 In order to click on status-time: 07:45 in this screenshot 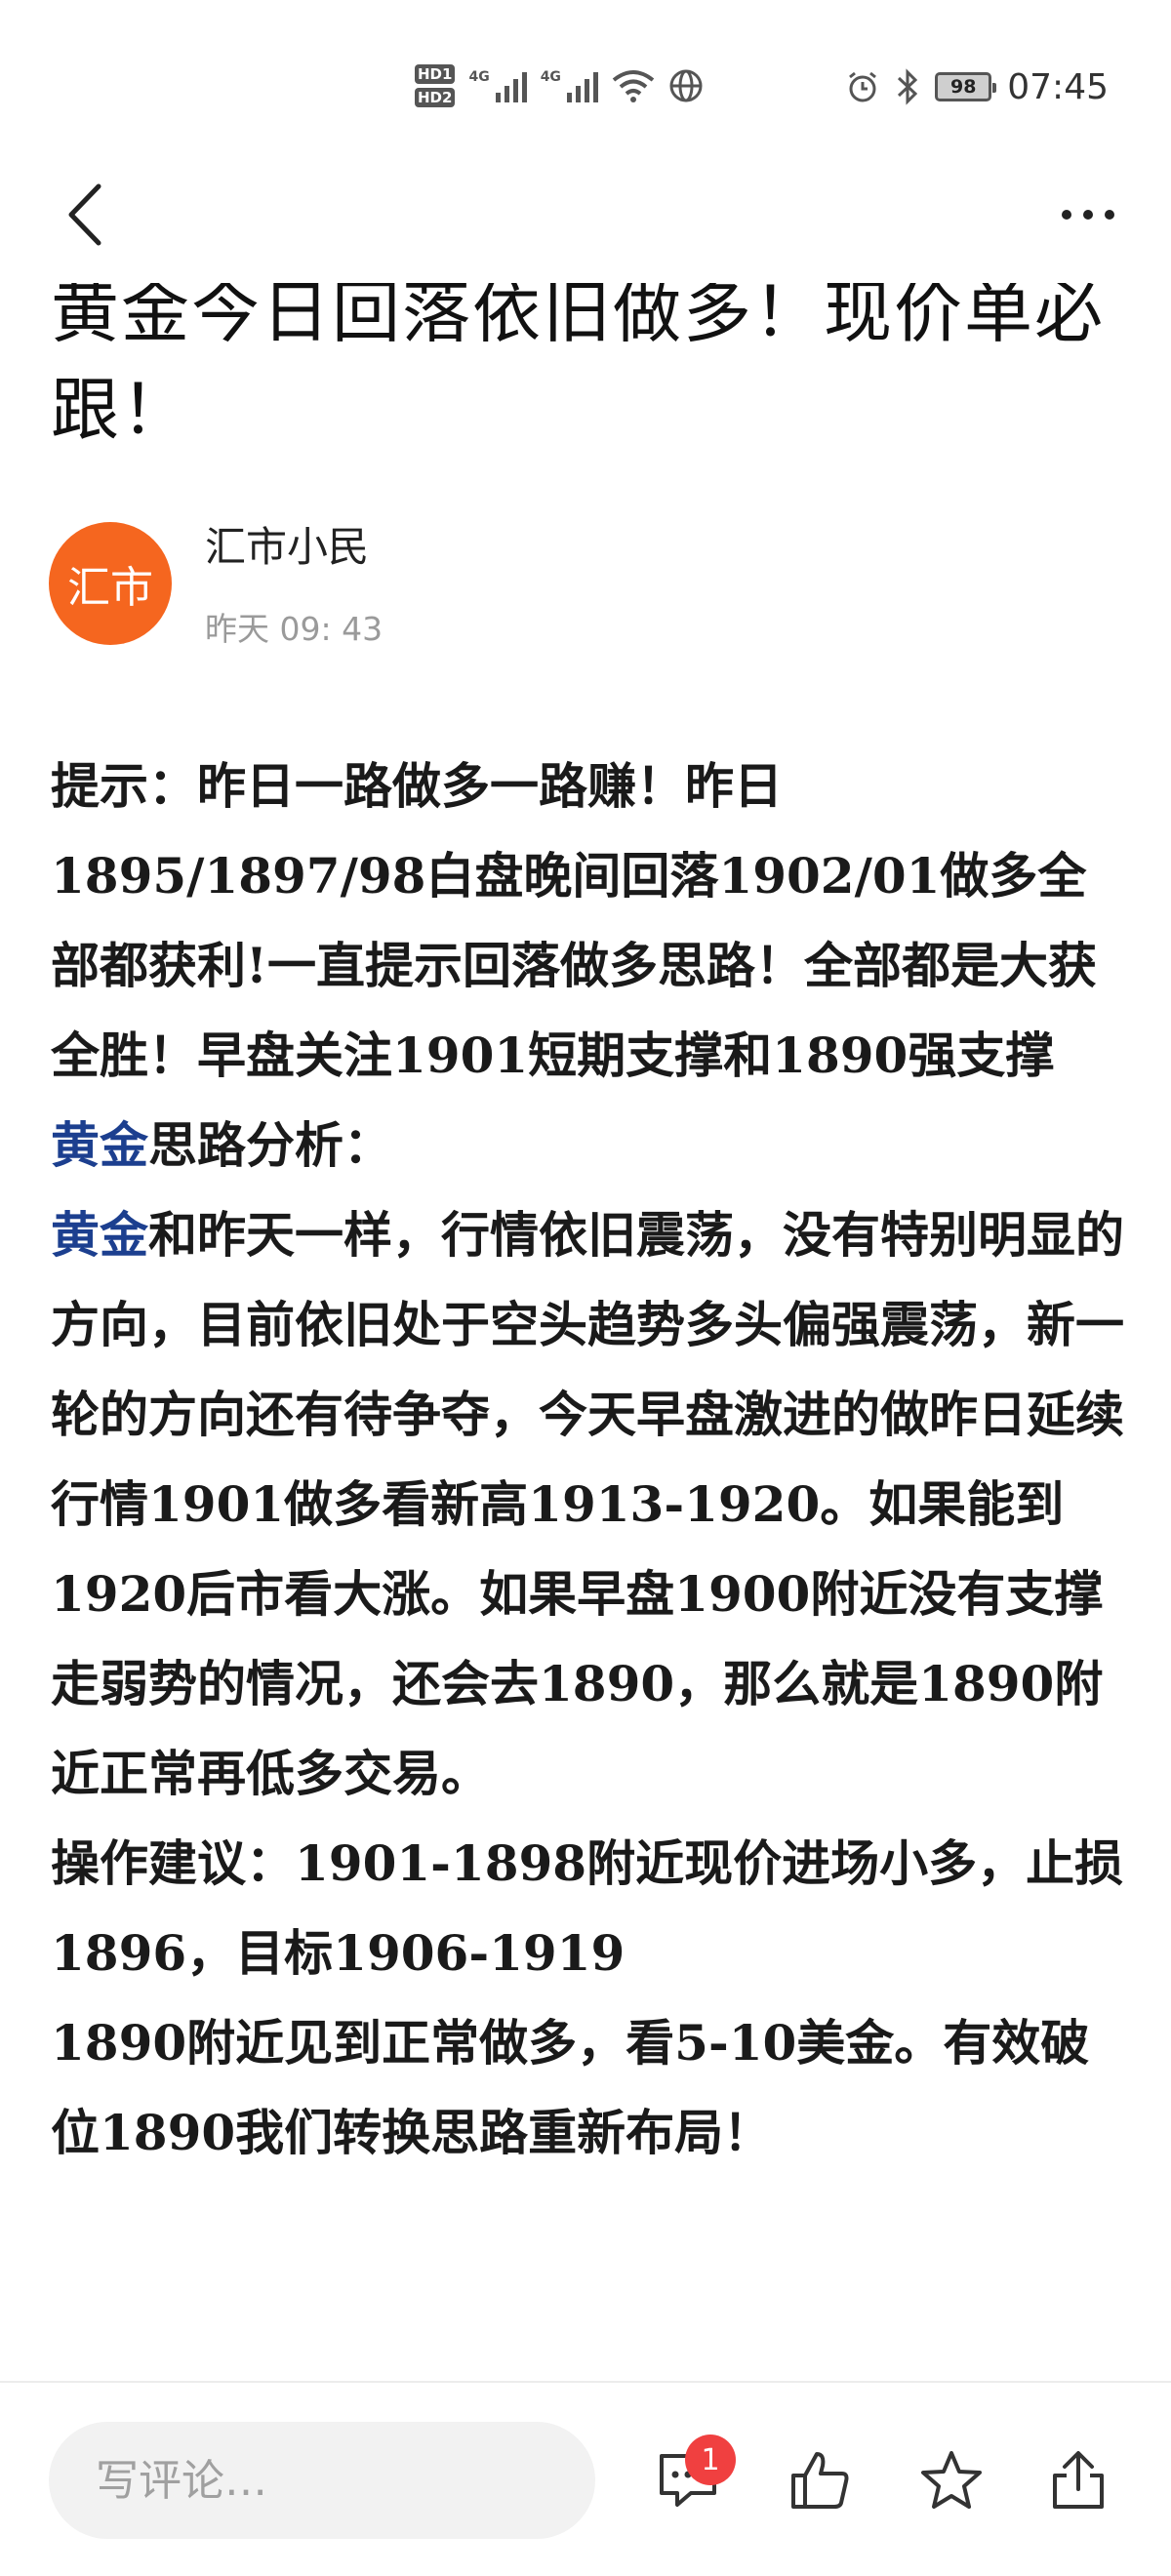, I will do `click(1058, 86)`.